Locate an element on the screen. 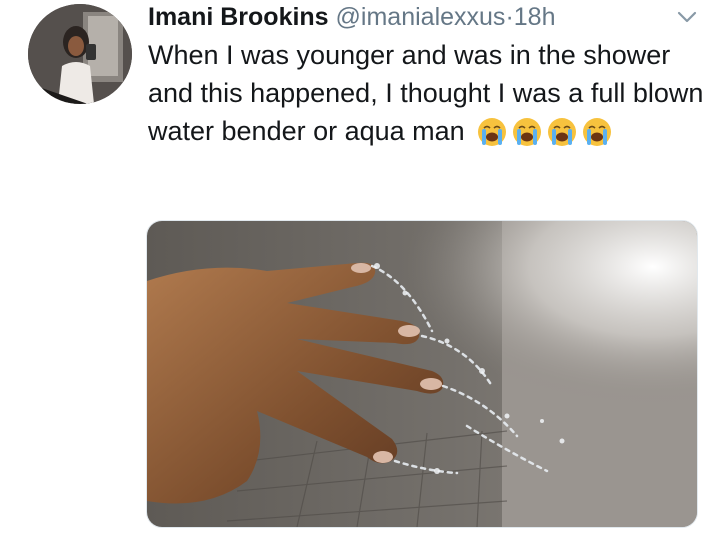  avatar is located at coordinates (80, 54).